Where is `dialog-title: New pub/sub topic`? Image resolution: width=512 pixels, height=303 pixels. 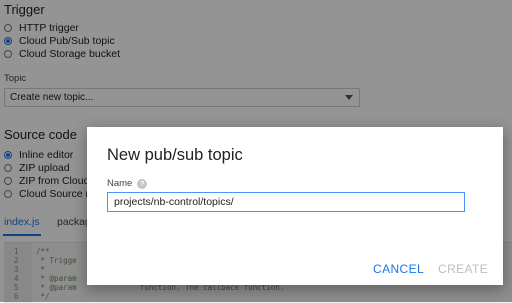 dialog-title: New pub/sub topic is located at coordinates (175, 155).